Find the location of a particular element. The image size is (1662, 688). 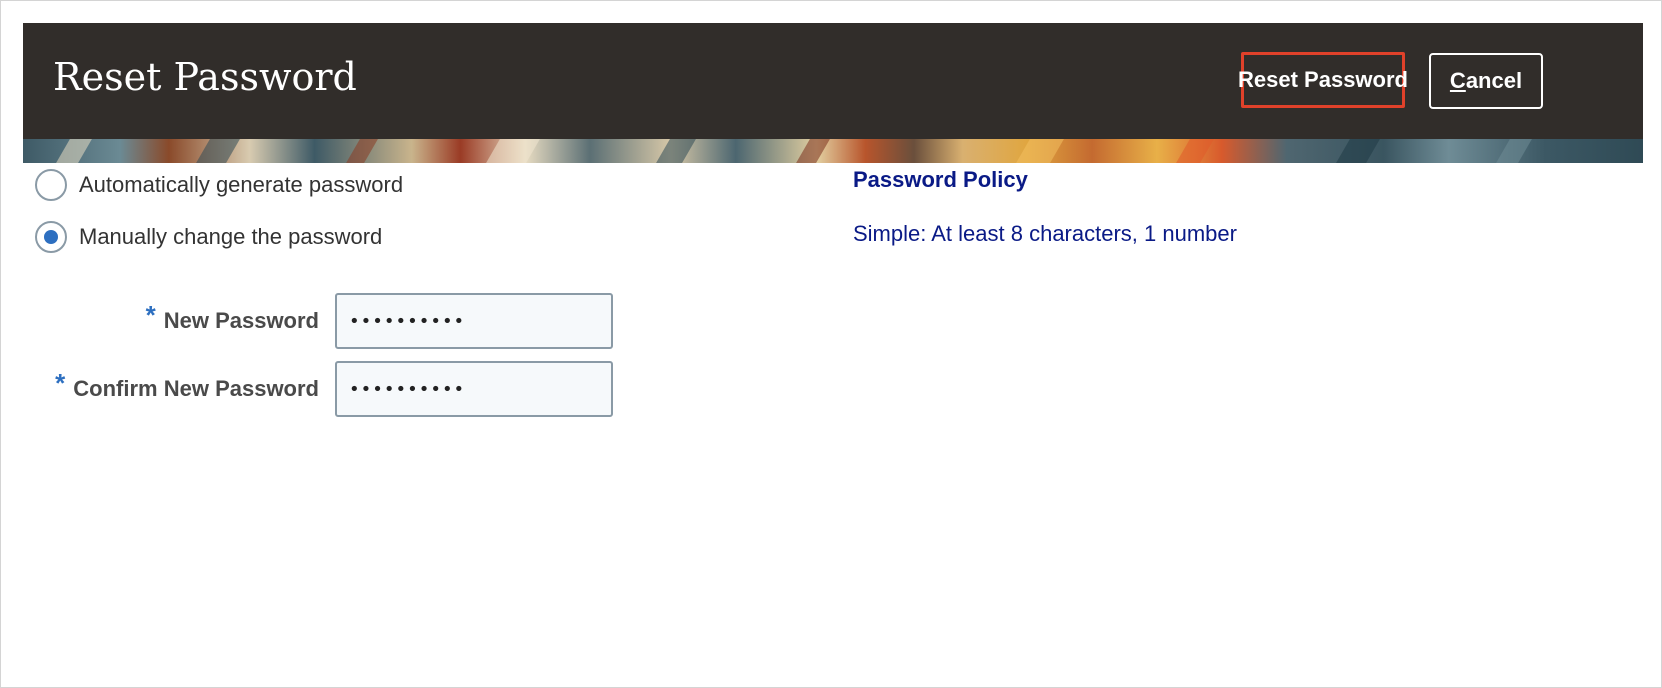

cancel-button-label: ancel is located at coordinates (1494, 80).